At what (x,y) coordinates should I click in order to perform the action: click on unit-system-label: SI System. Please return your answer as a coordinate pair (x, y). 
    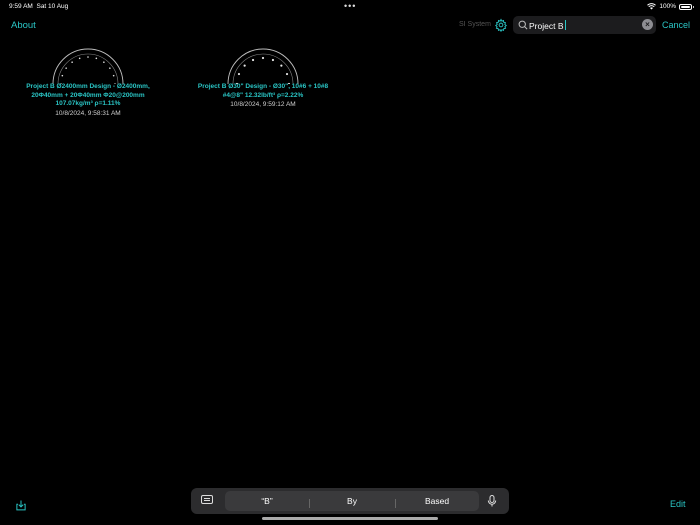
    Looking at the image, I should click on (475, 24).